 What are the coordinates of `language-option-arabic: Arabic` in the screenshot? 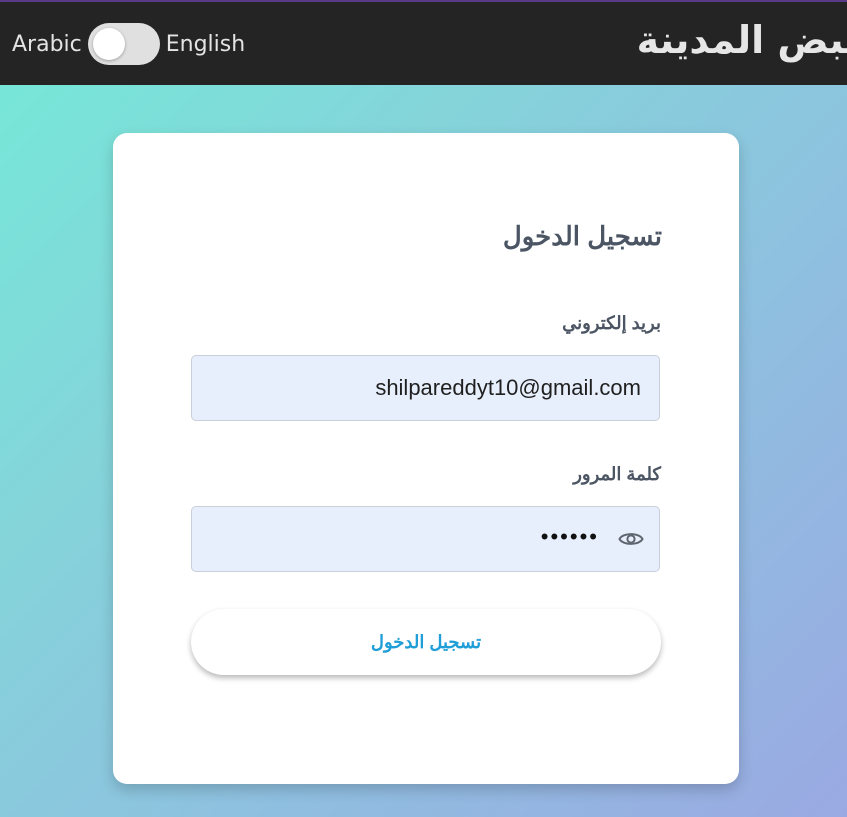 It's located at (47, 44).